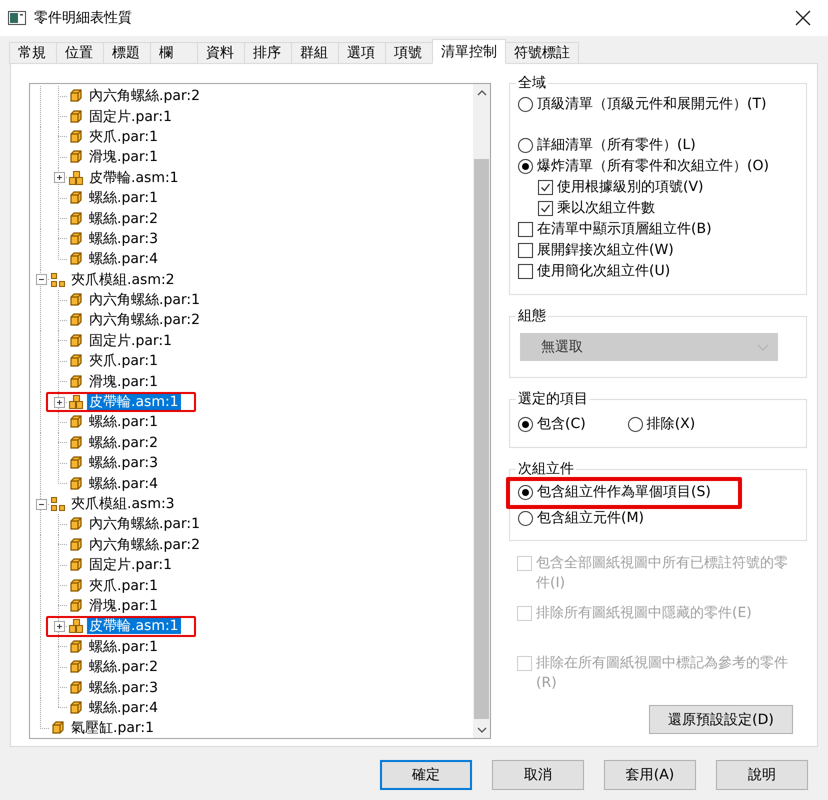  What do you see at coordinates (624, 229) in the screenshot?
I see `option-label: 在清單中顯示頂層組立件(B)` at bounding box center [624, 229].